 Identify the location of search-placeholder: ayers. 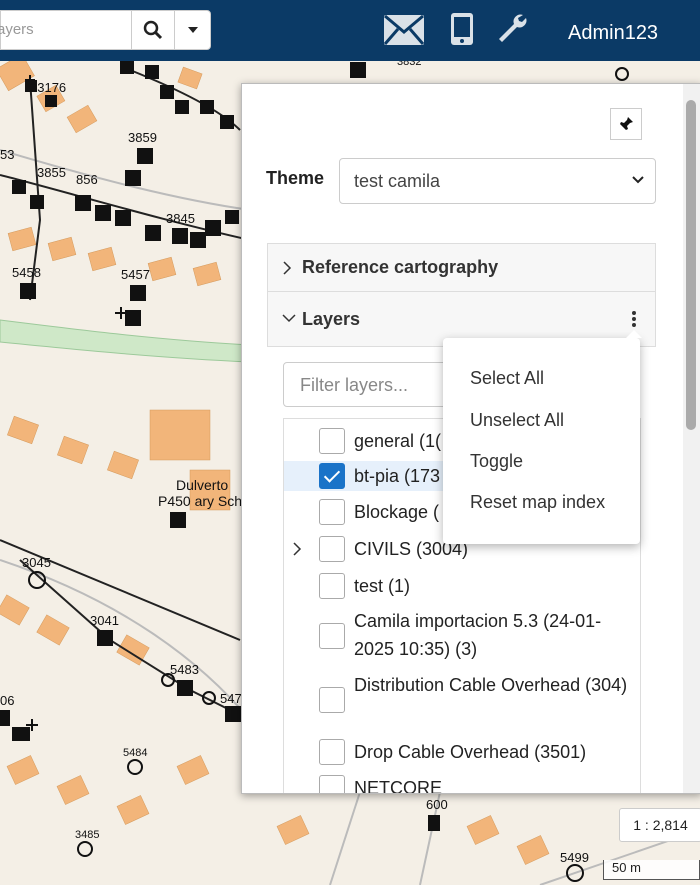
(17, 29).